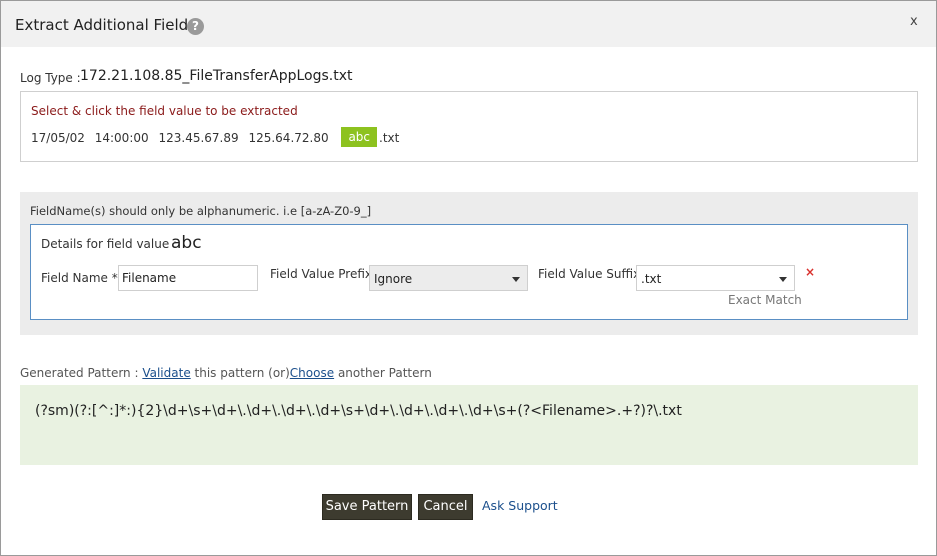 The width and height of the screenshot is (937, 556). What do you see at coordinates (109, 244) in the screenshot?
I see `details-label: Details for field value :` at bounding box center [109, 244].